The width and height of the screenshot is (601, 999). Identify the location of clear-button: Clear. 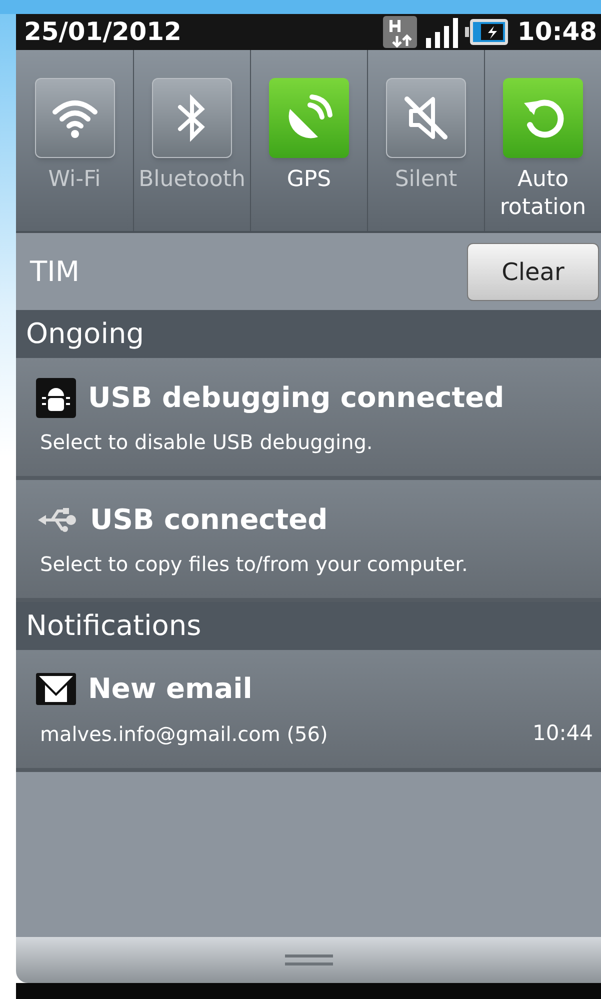
(533, 271).